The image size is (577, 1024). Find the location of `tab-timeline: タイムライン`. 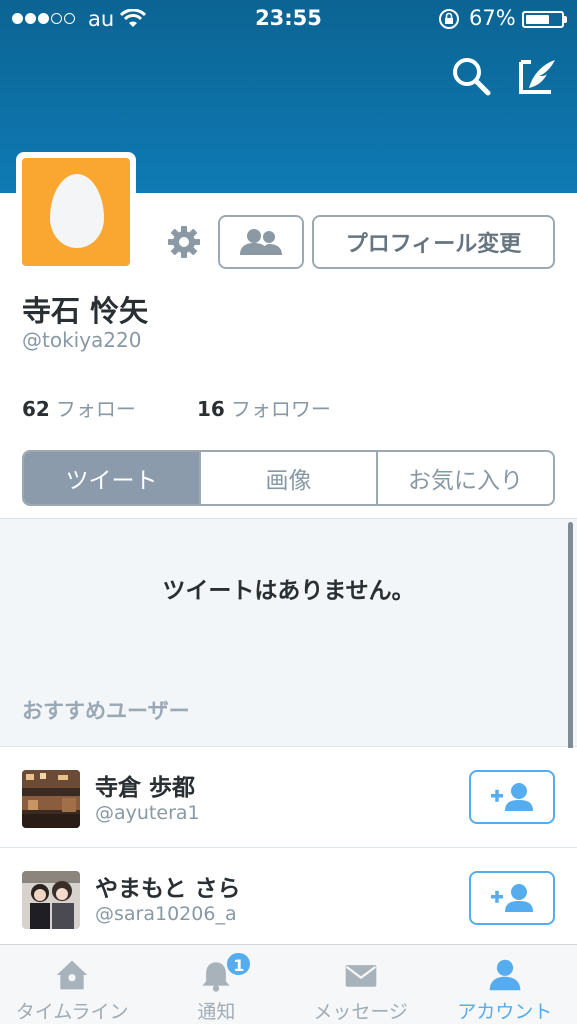

tab-timeline: タイムライン is located at coordinates (72, 984).